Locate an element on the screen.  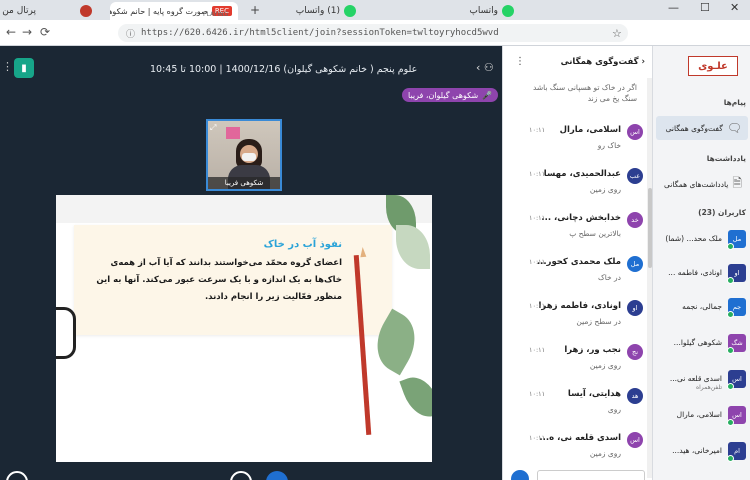
microphone-button is located at coordinates (241, 475).